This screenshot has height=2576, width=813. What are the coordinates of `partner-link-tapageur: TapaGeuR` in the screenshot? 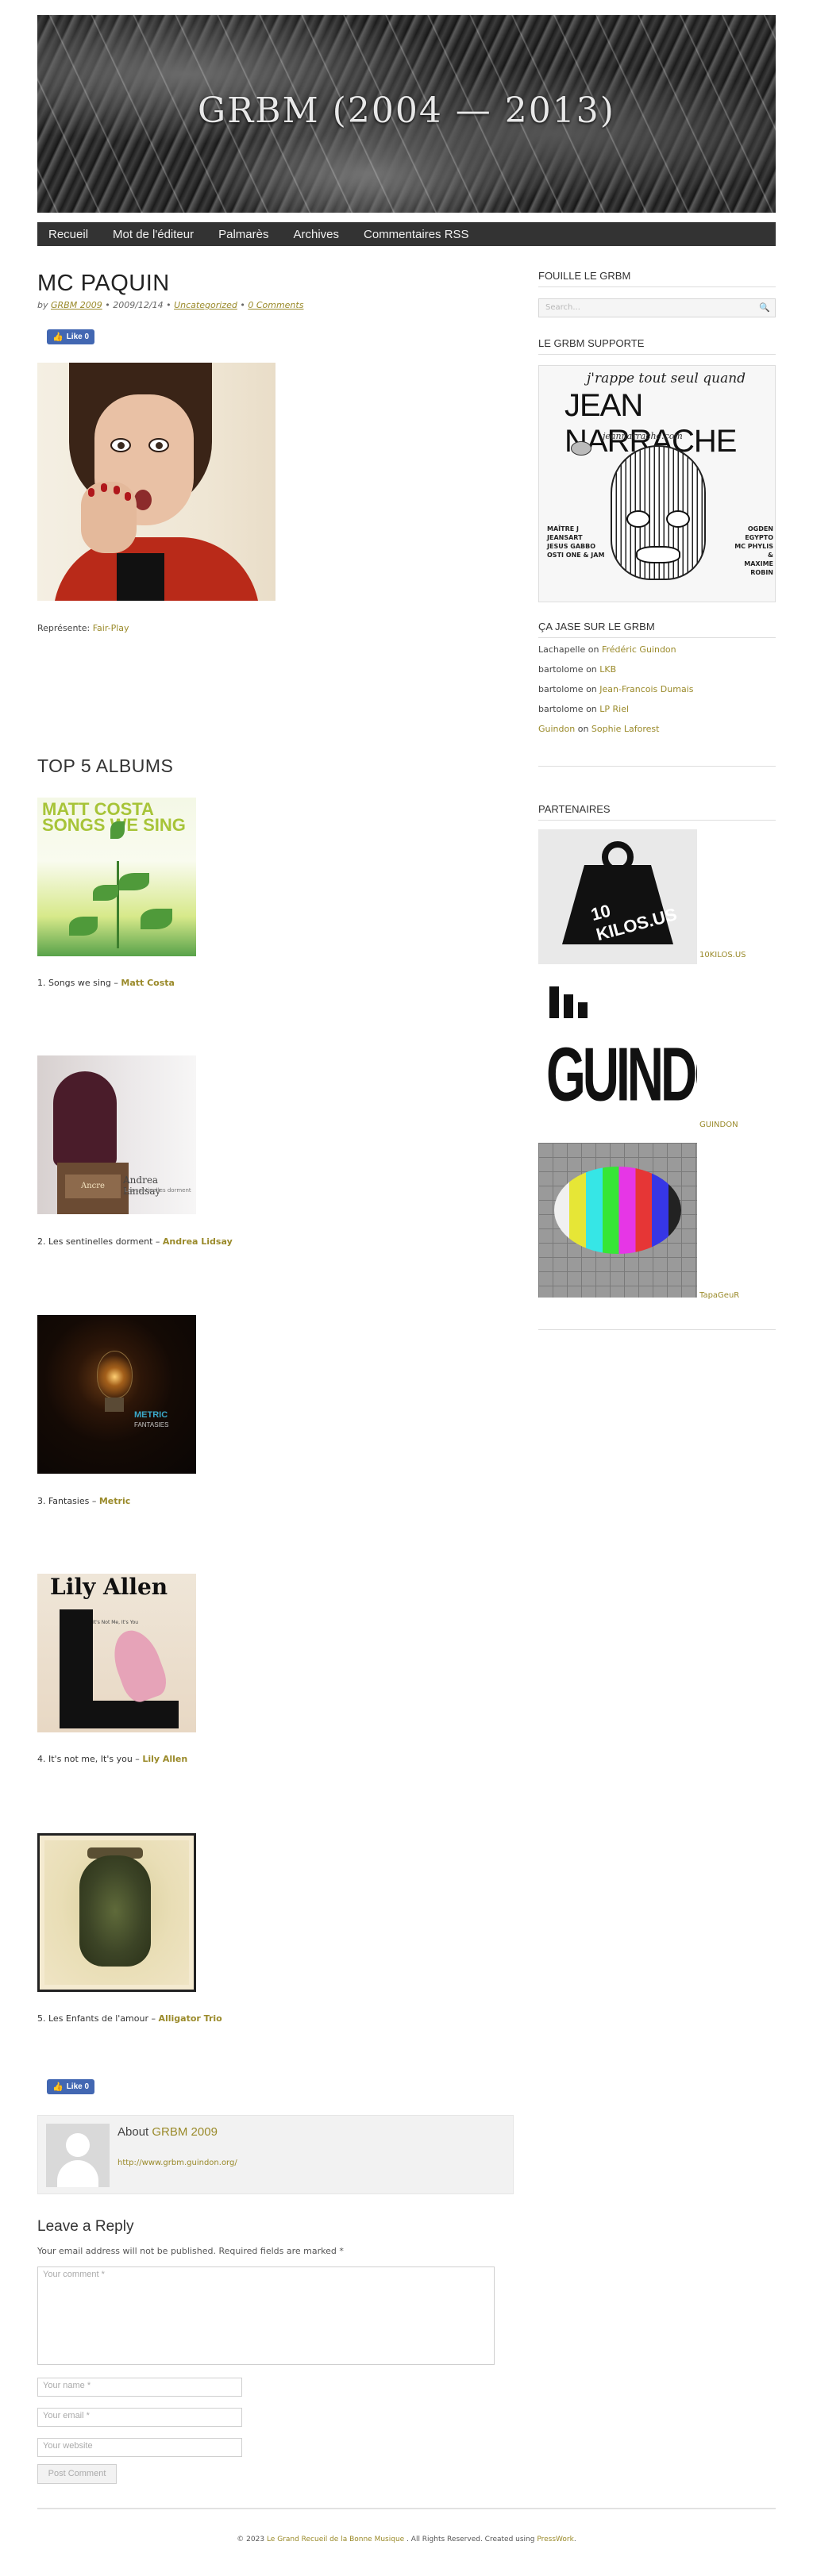 It's located at (719, 1295).